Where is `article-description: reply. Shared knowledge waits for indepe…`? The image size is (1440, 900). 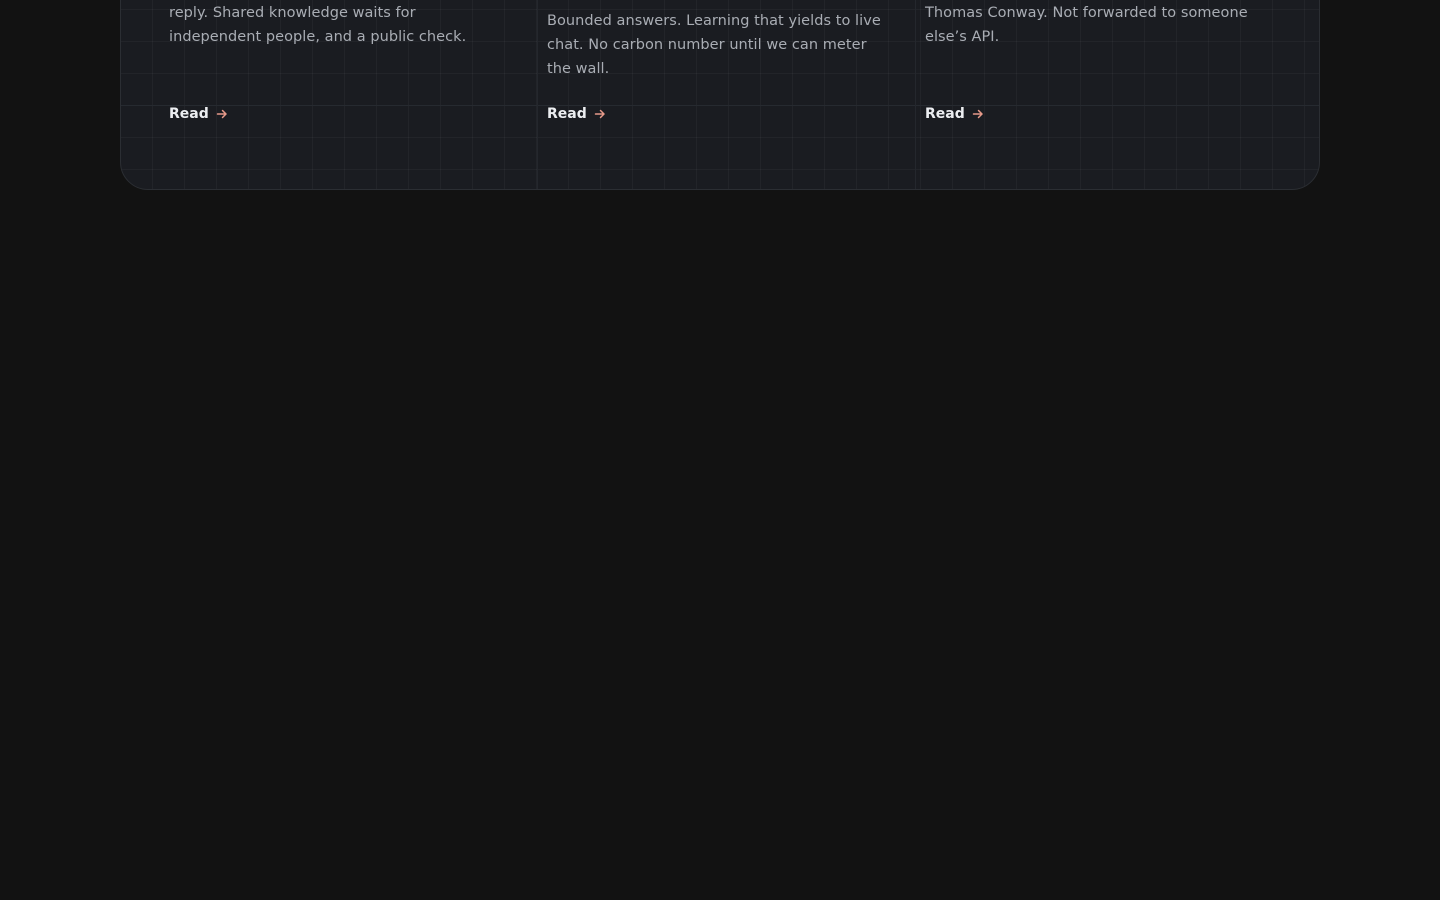
article-description: reply. Shared knowledge waits for indepe… is located at coordinates (318, 25).